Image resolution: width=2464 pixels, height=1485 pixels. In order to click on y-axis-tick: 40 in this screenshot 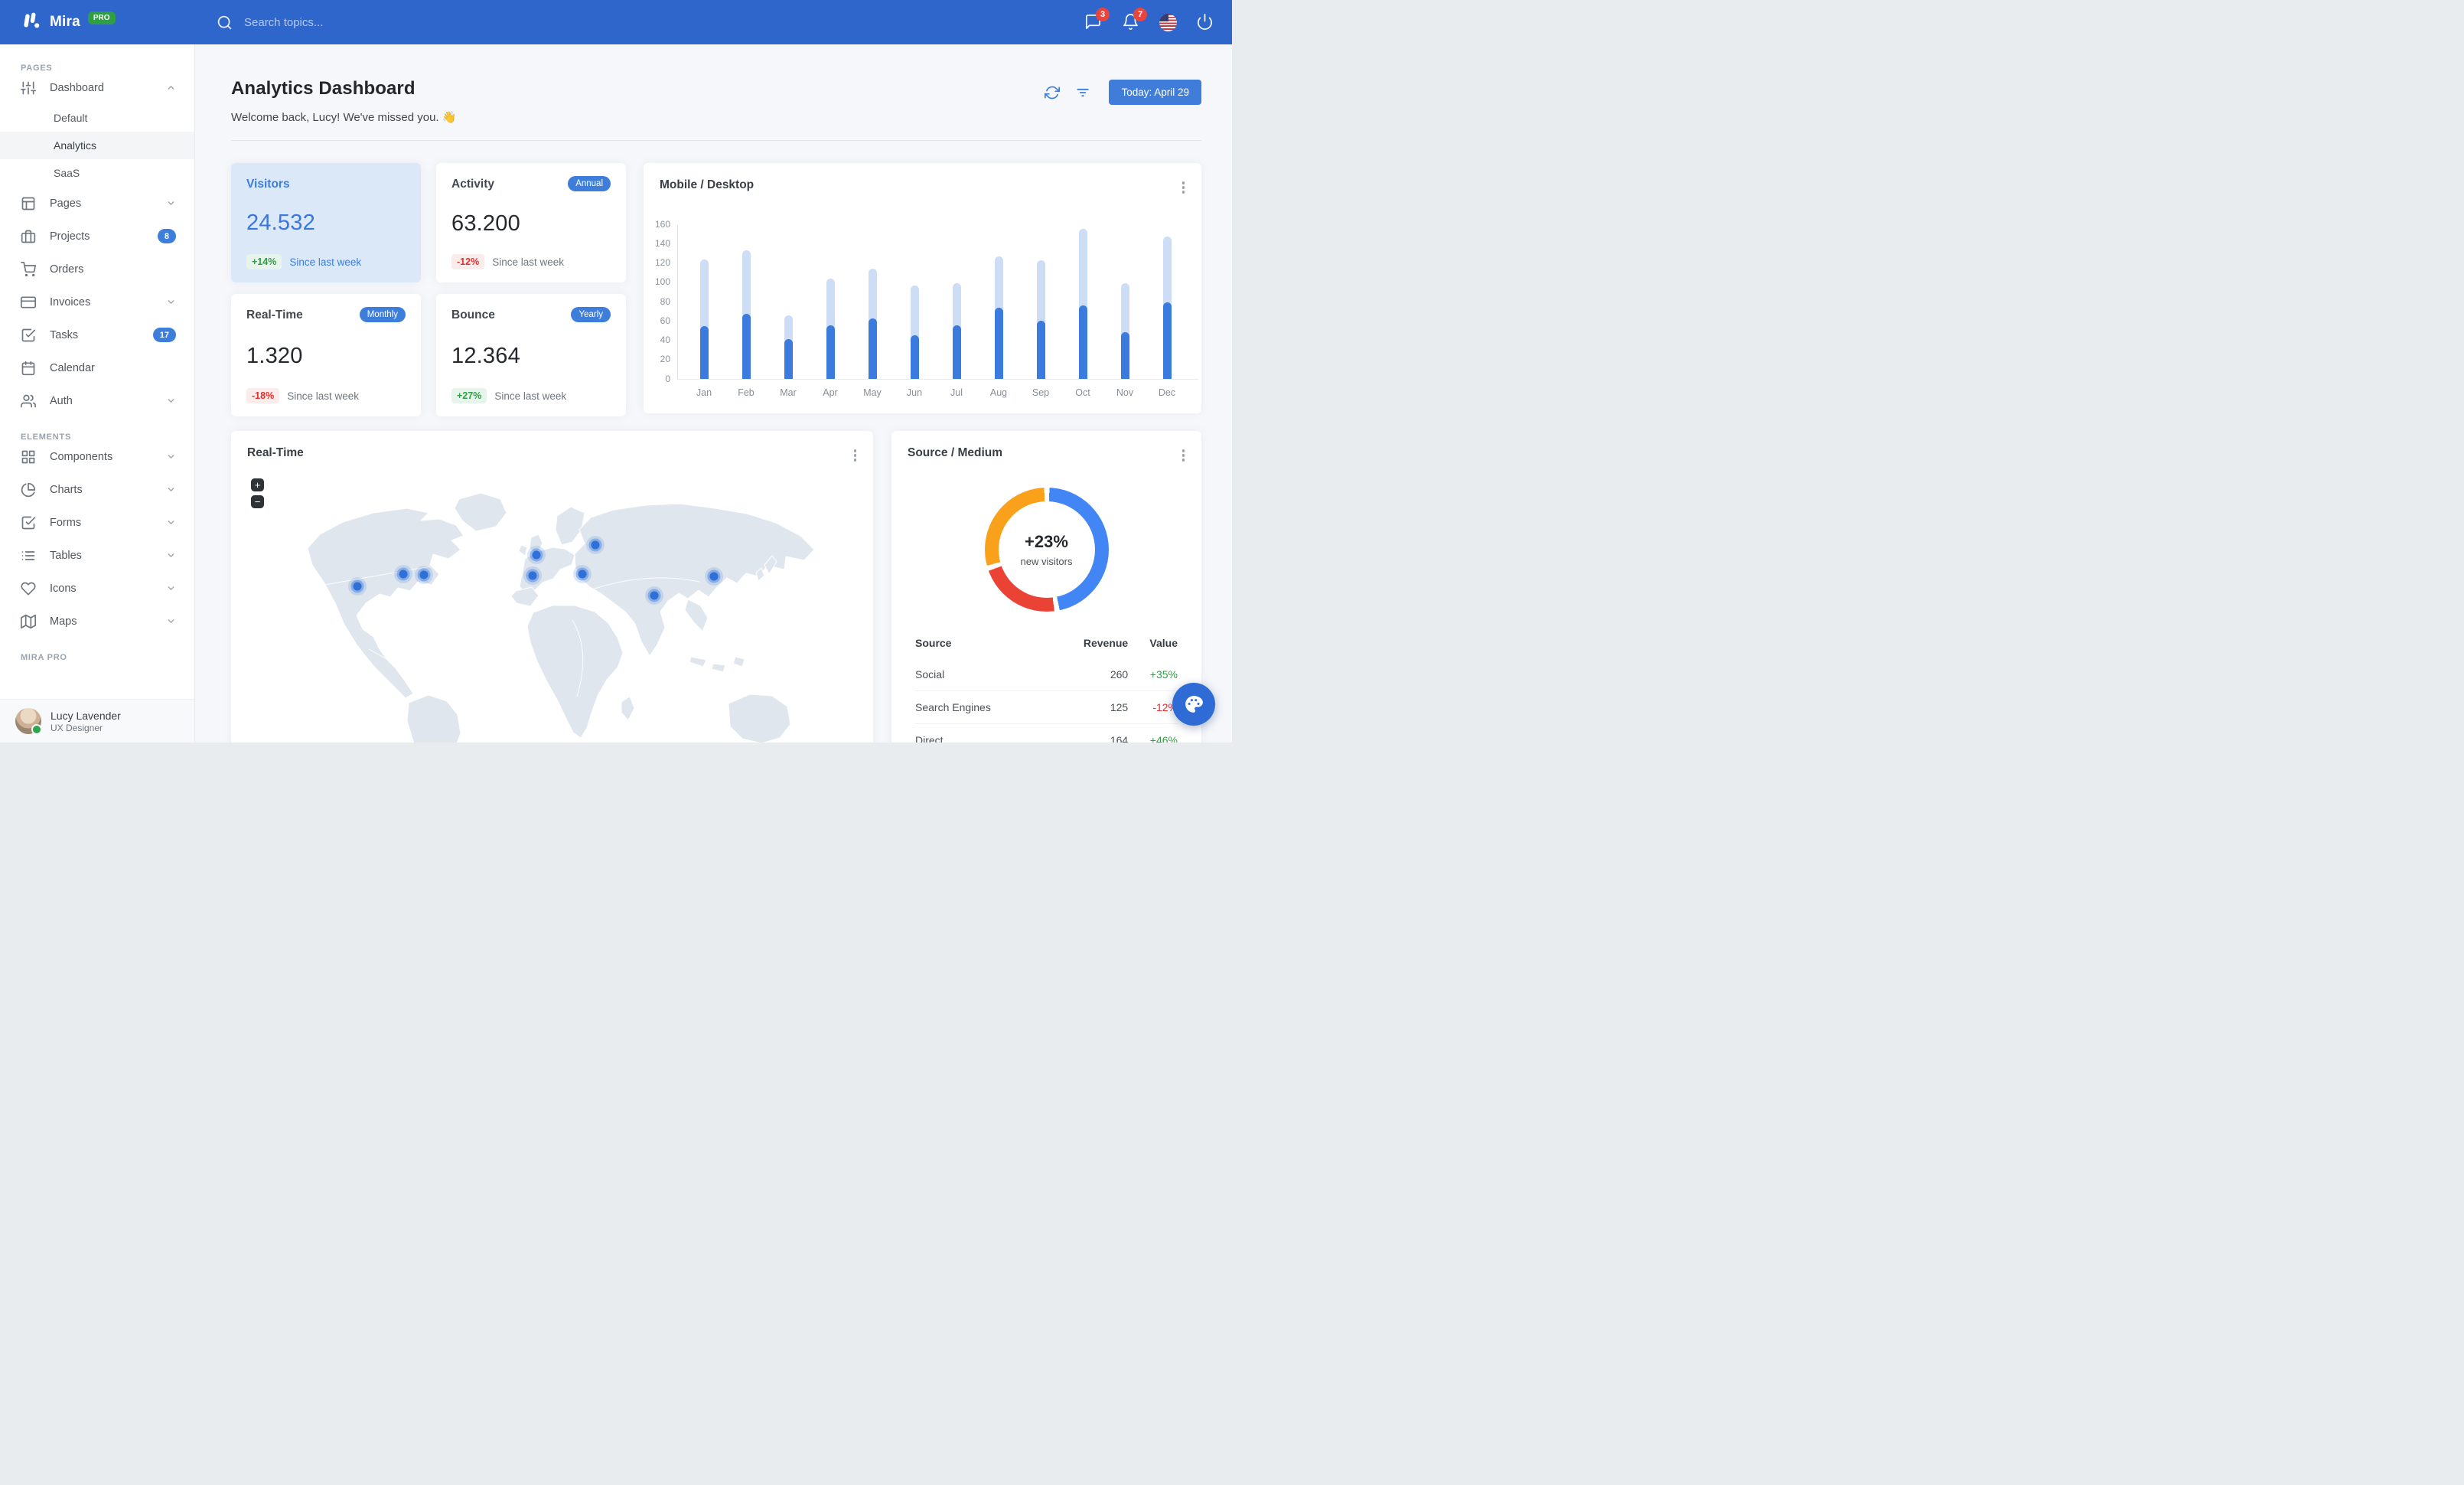, I will do `click(665, 340)`.